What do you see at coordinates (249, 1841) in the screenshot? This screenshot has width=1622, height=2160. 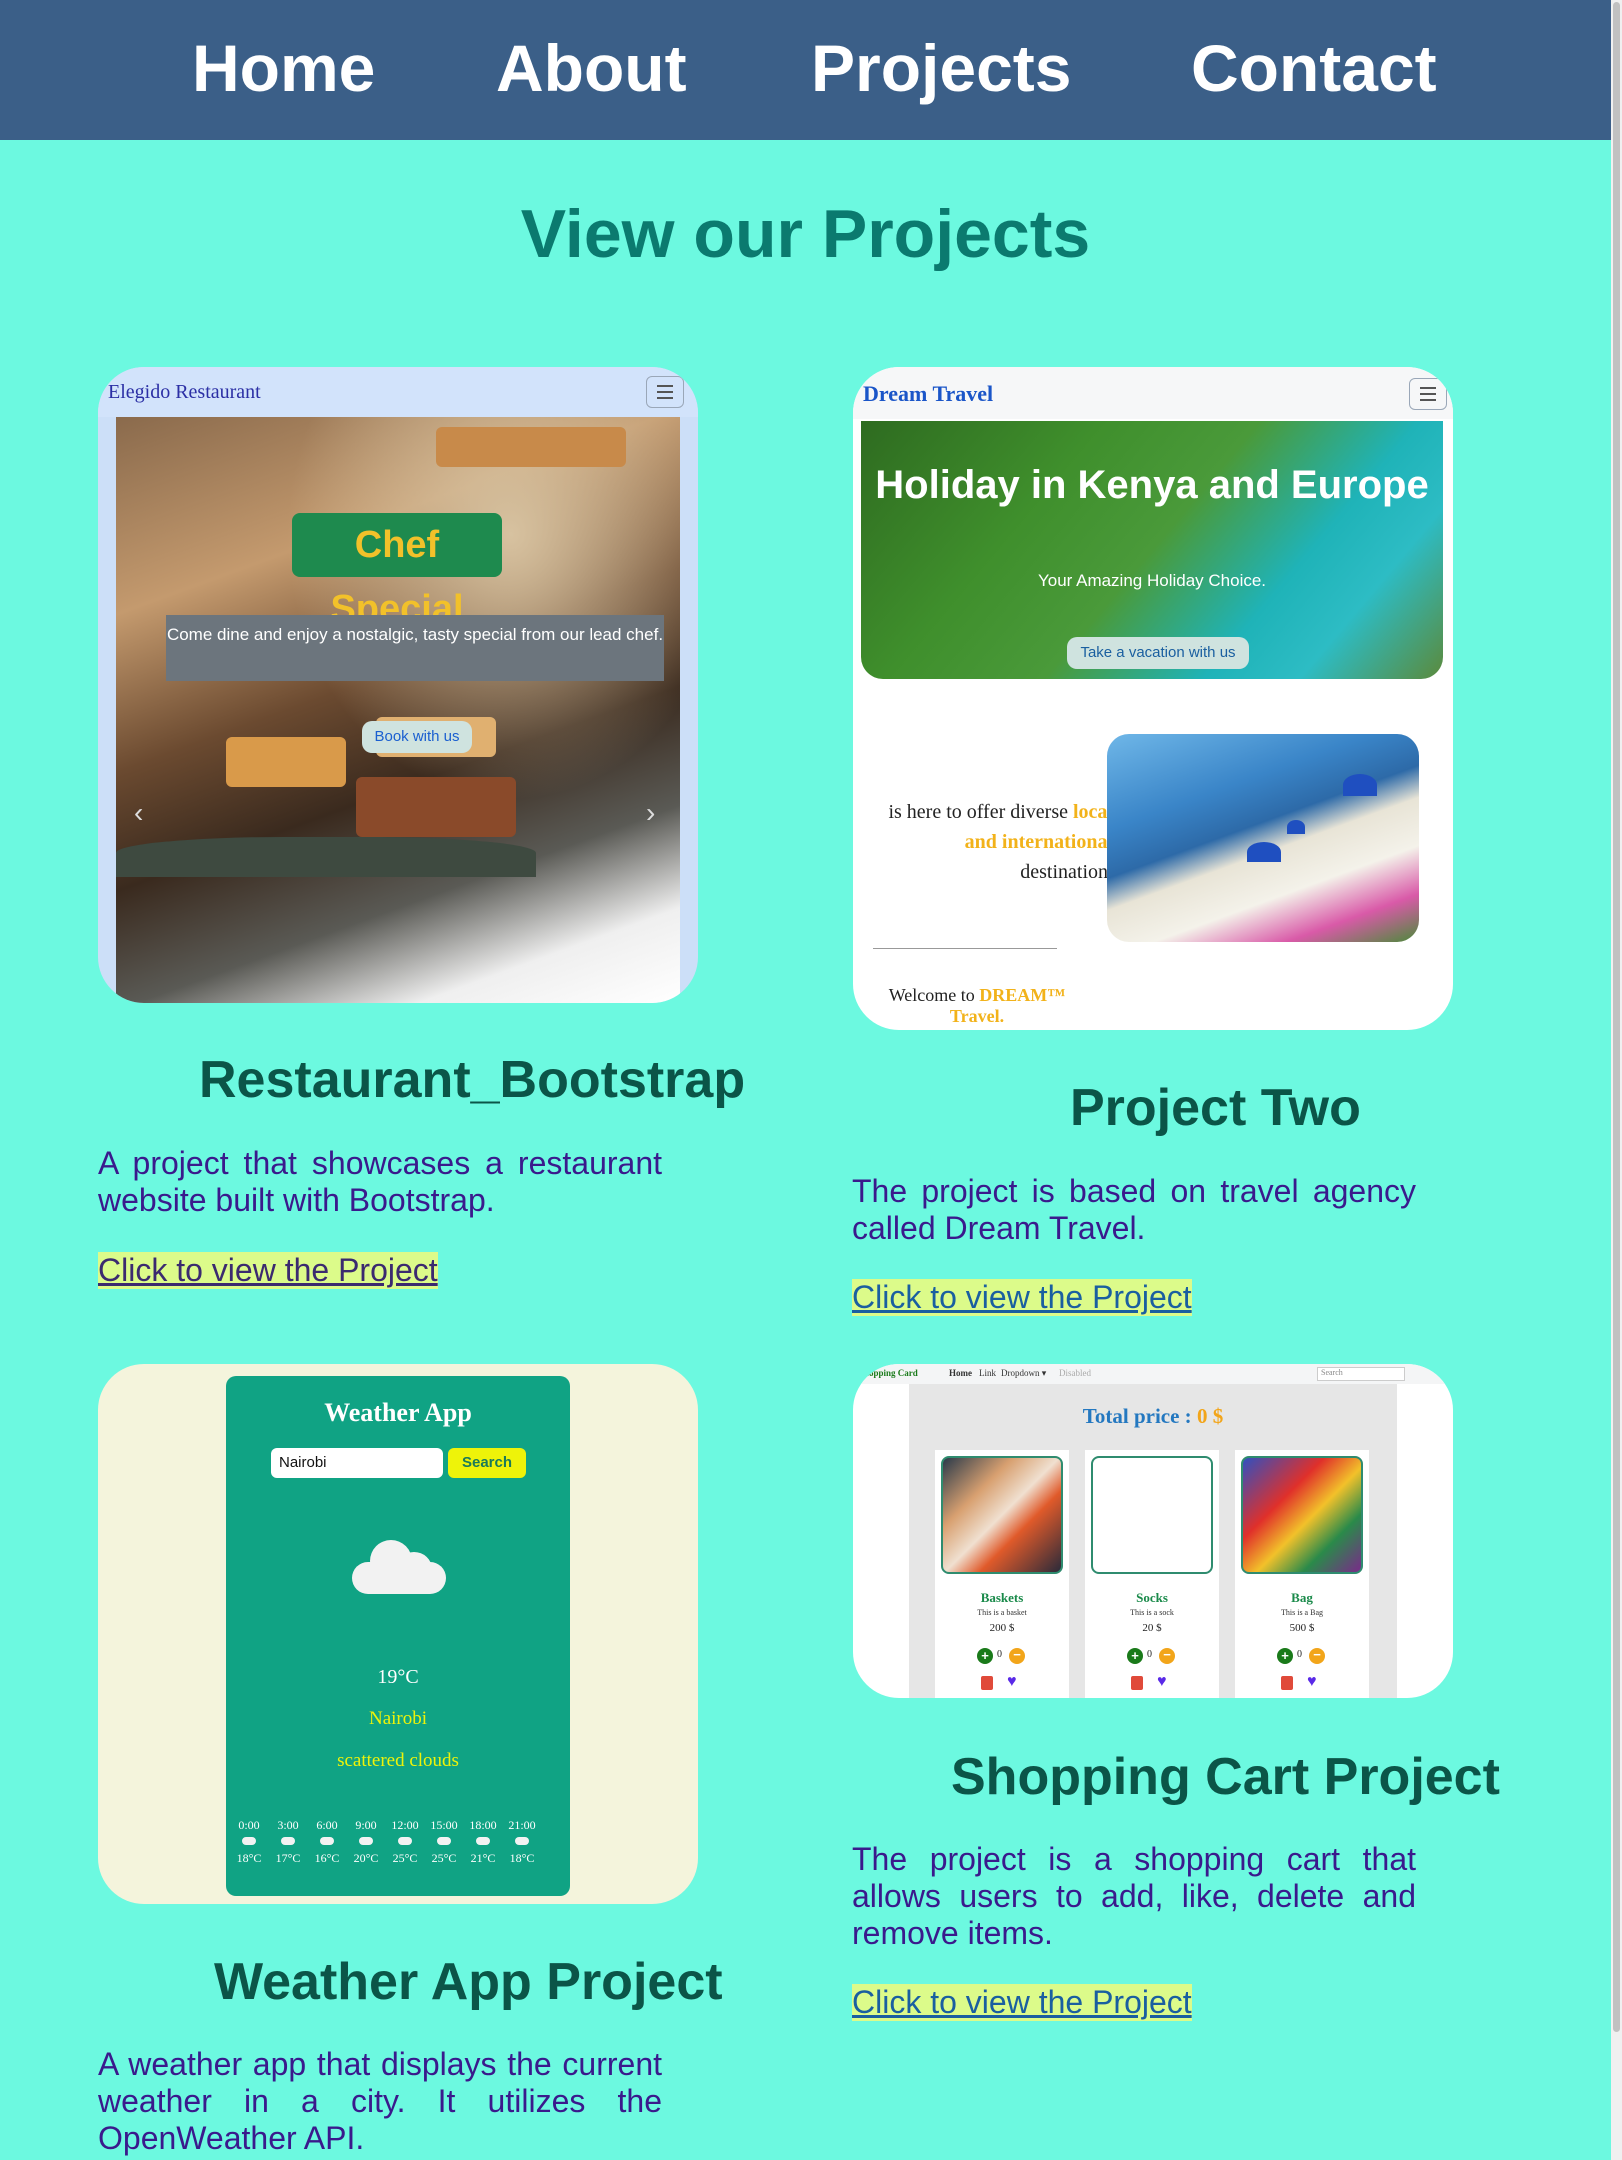 I see `forecast-slot: 0:00 18°C` at bounding box center [249, 1841].